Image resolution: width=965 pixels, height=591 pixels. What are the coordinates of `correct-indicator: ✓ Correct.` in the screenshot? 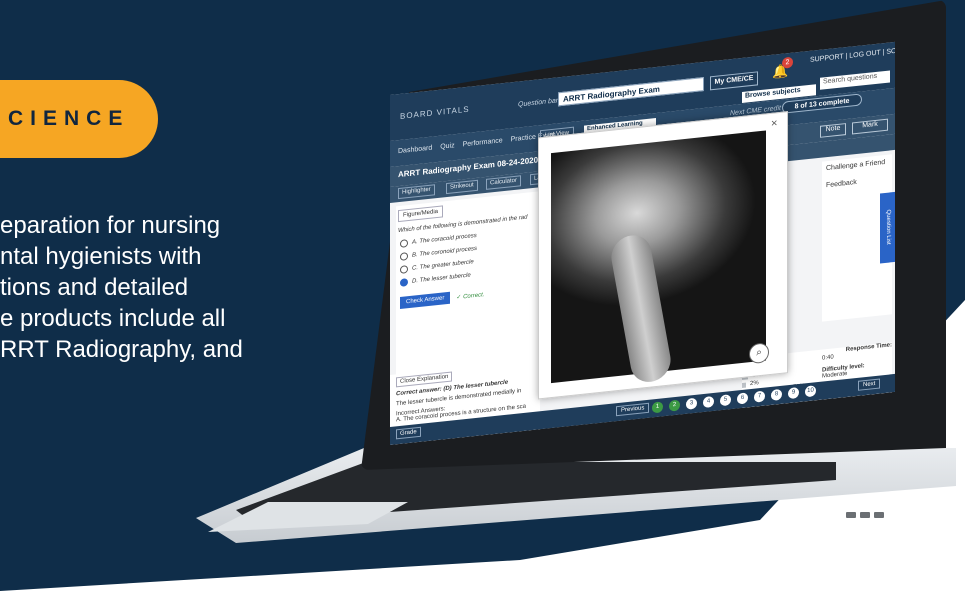 It's located at (470, 296).